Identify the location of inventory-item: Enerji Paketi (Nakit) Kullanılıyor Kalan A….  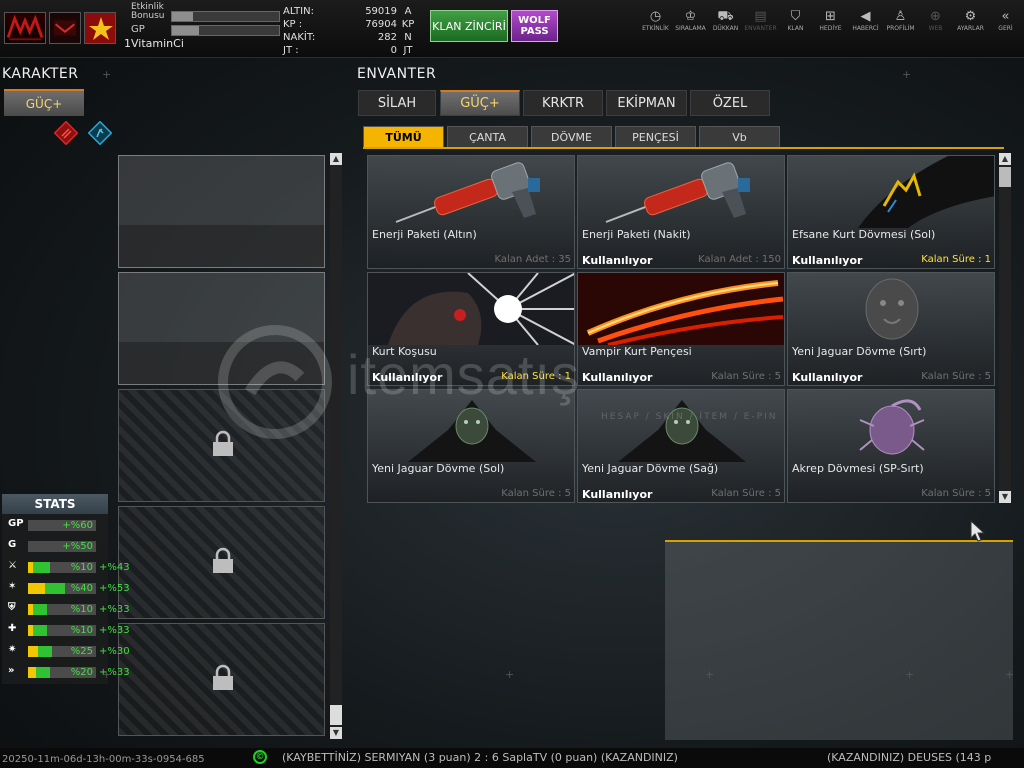
(681, 212).